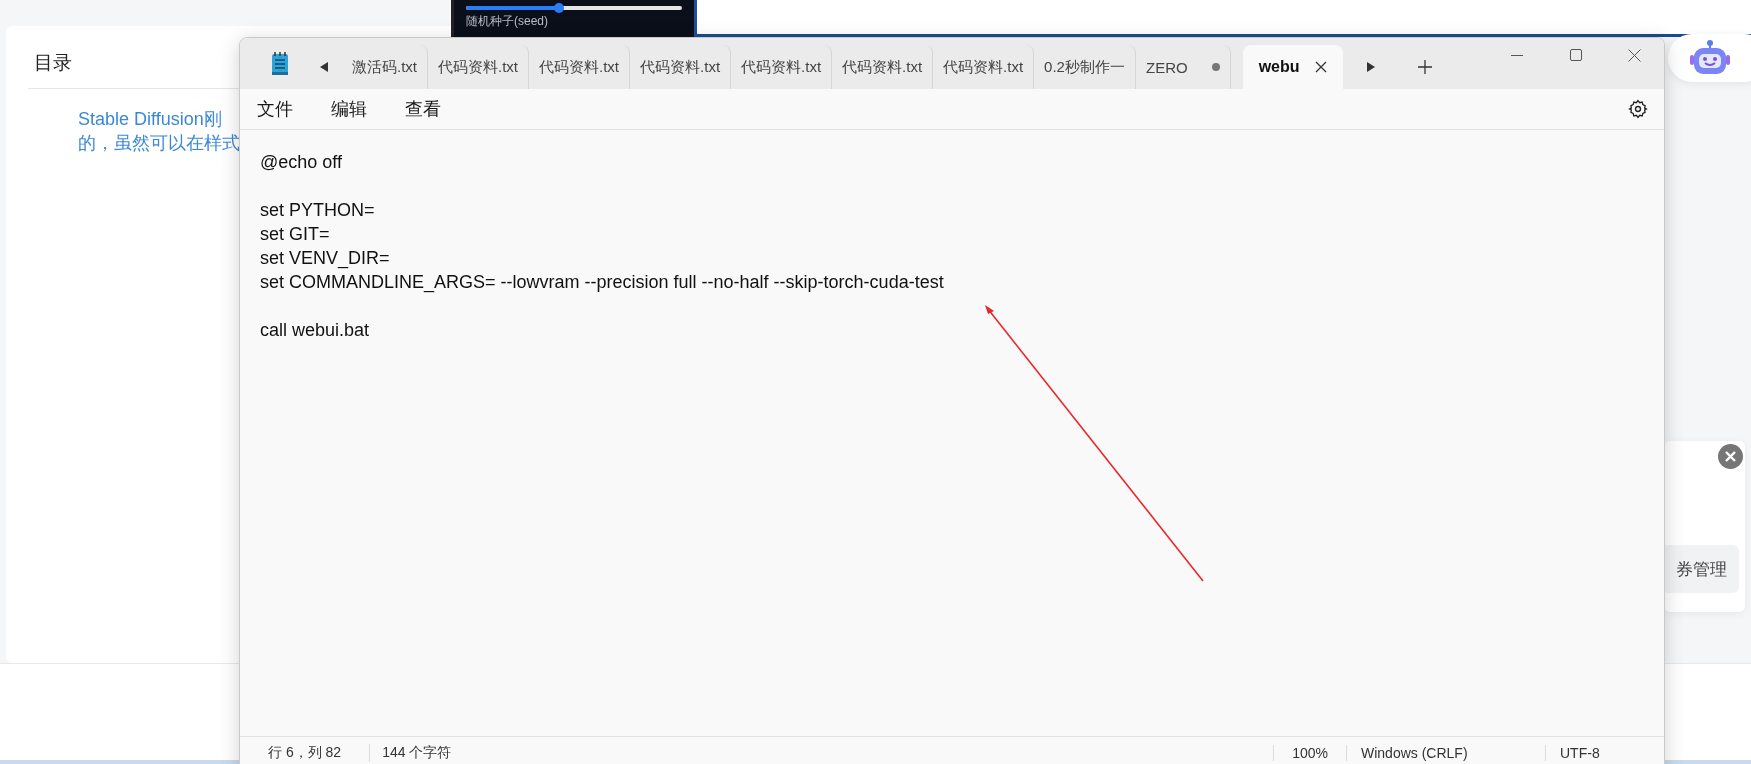  Describe the element at coordinates (280, 63) in the screenshot. I see `notepad-icon` at that location.